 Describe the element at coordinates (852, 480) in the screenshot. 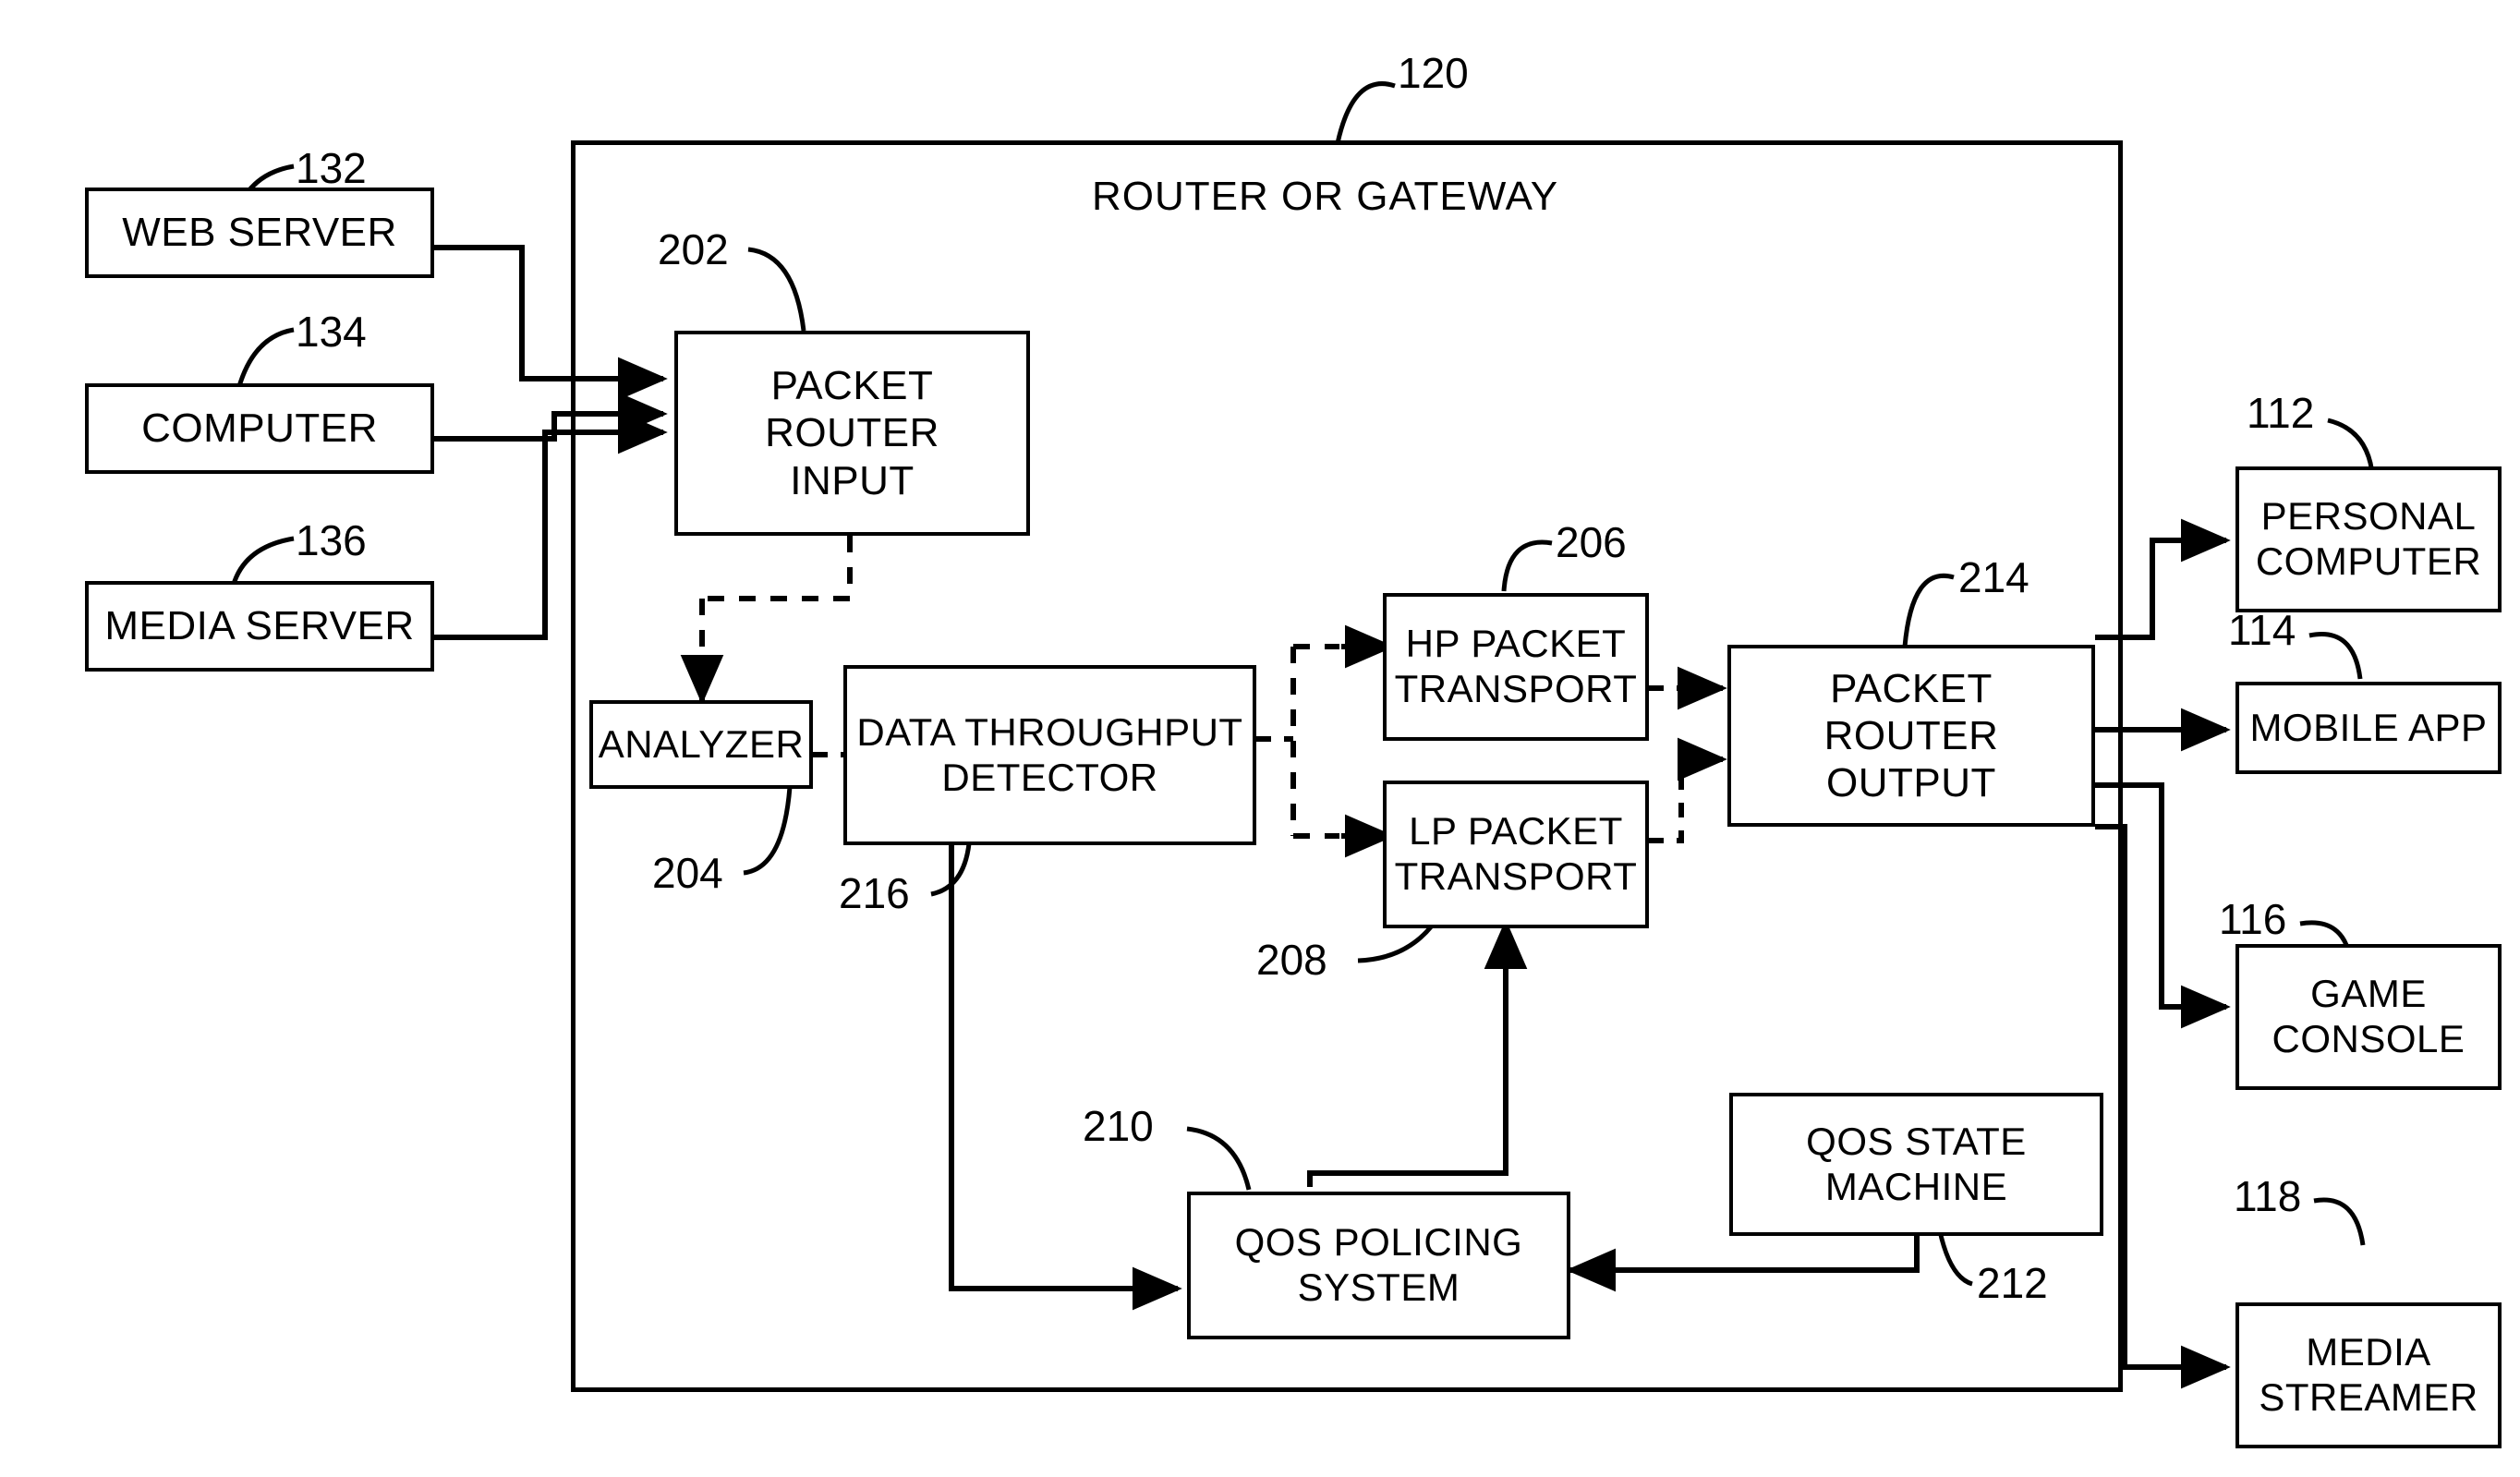

I see `node-packet-router-input-line2: INPUT` at that location.